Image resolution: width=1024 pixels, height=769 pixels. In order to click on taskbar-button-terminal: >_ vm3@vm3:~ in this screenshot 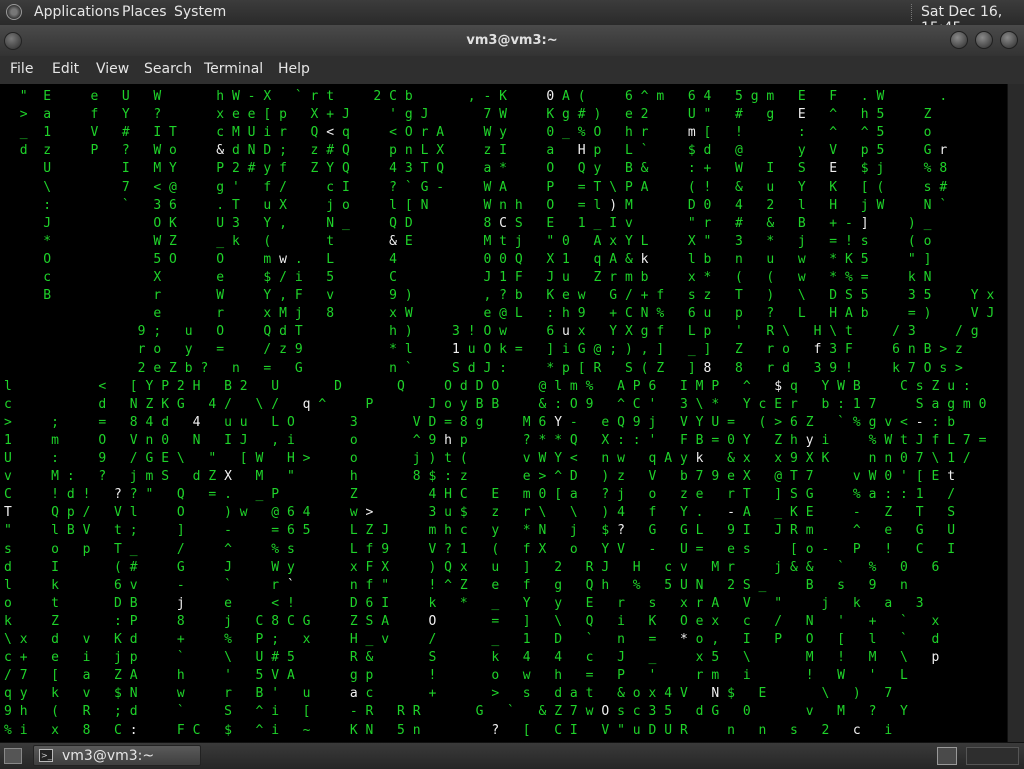, I will do `click(117, 755)`.